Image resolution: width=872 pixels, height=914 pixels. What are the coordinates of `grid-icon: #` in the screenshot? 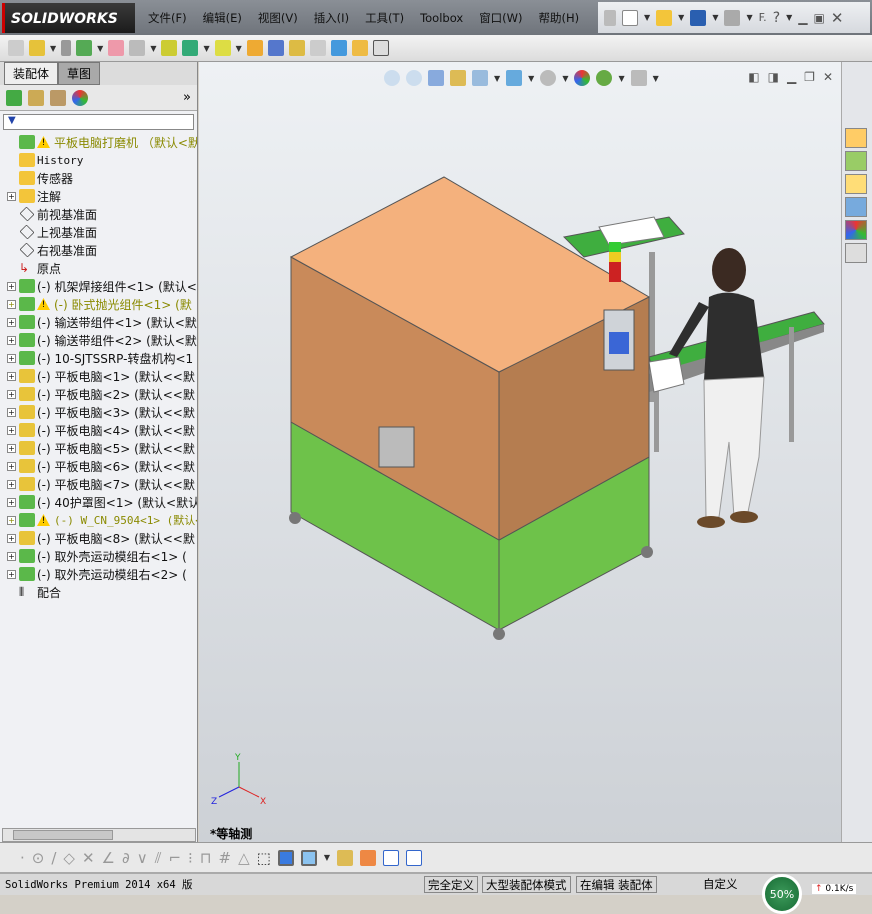 It's located at (225, 858).